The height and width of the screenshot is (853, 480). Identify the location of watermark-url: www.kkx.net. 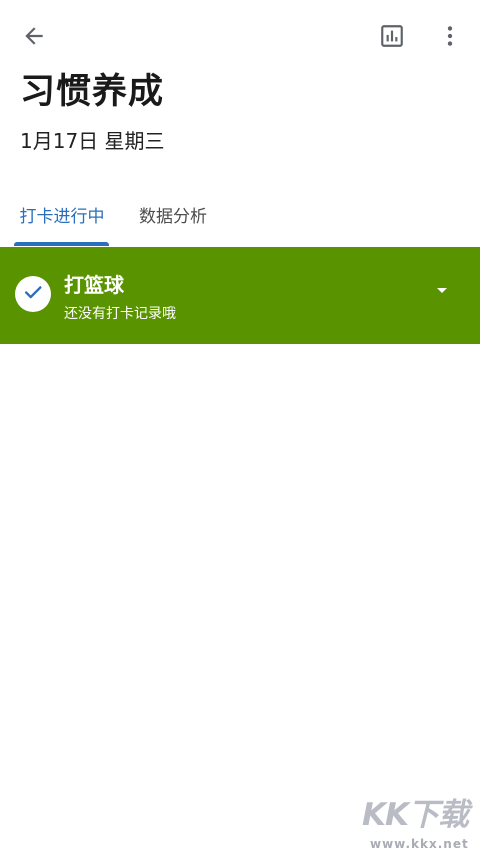
(419, 844).